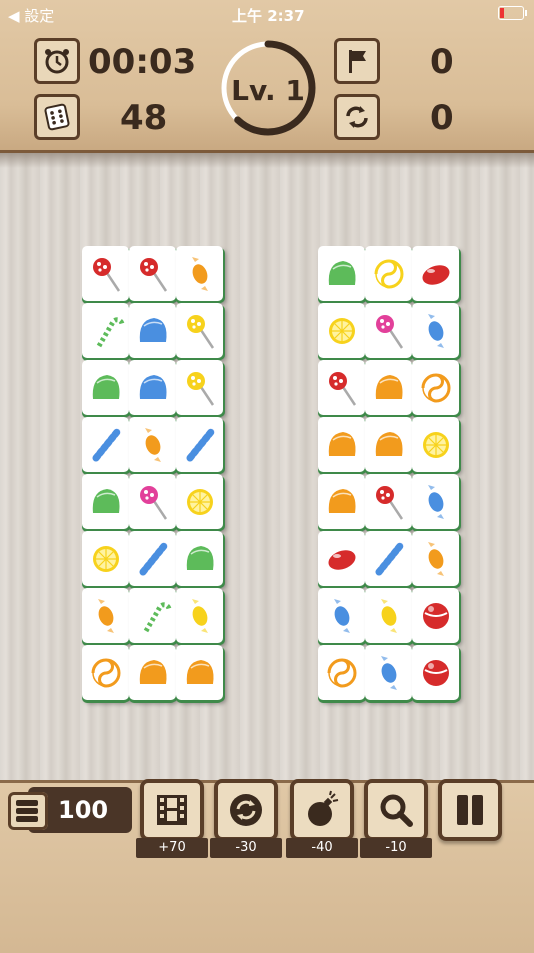  I want to click on bomb-icon, so click(323, 808).